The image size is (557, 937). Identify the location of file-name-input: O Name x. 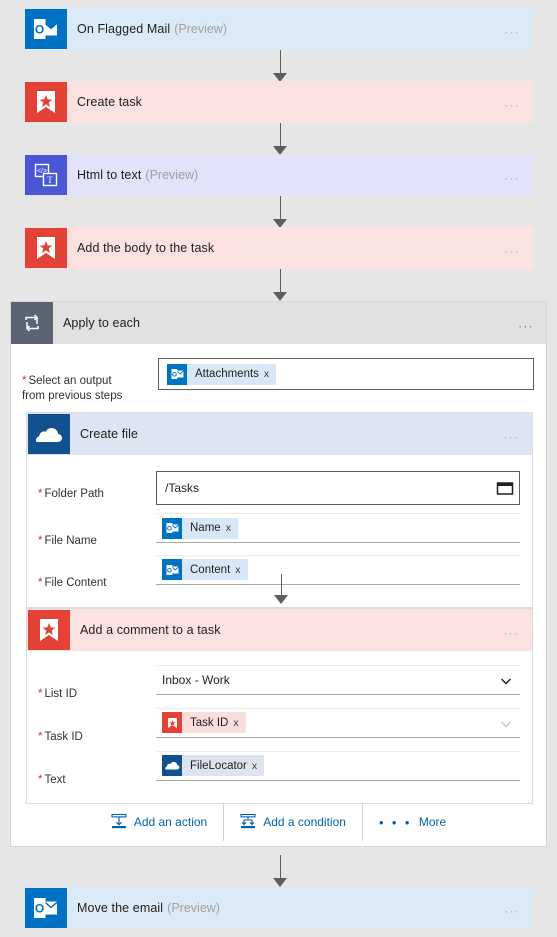
(338, 528).